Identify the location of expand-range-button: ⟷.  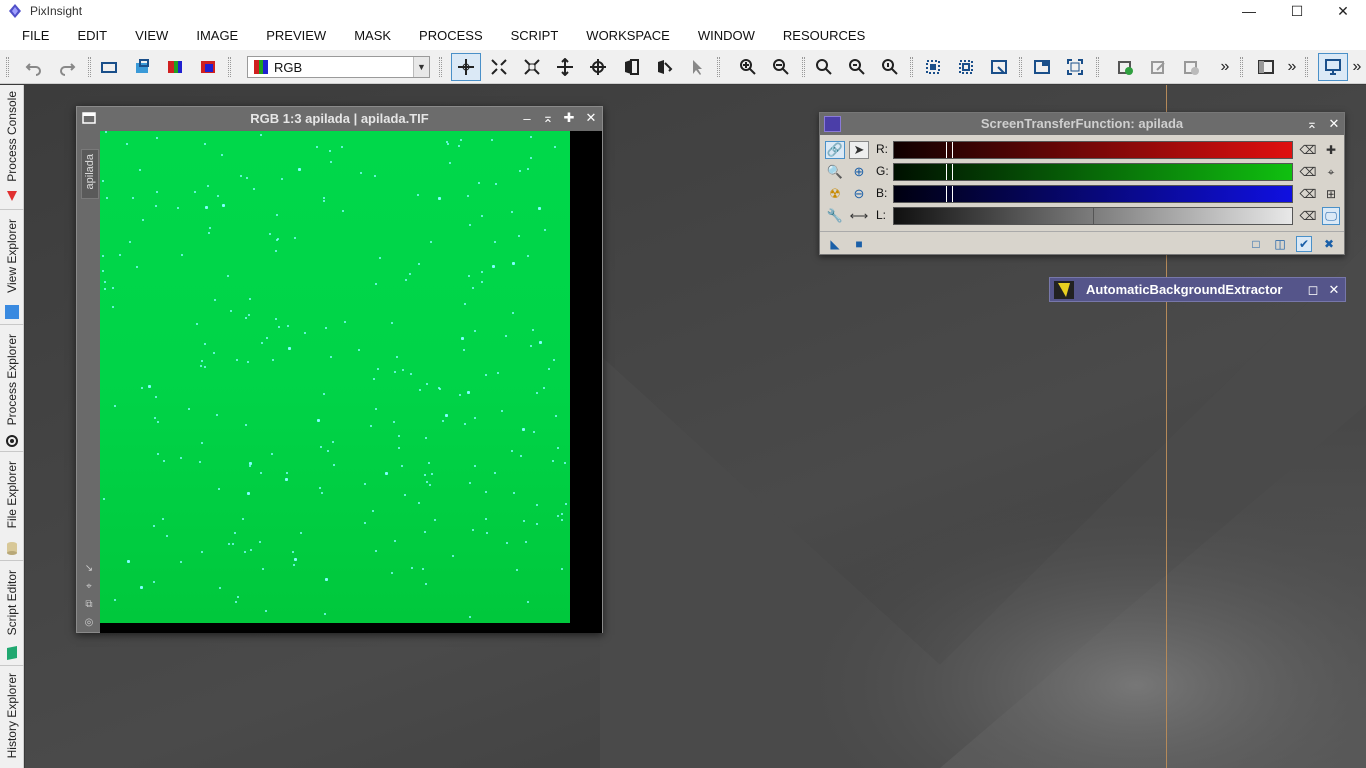
(859, 216).